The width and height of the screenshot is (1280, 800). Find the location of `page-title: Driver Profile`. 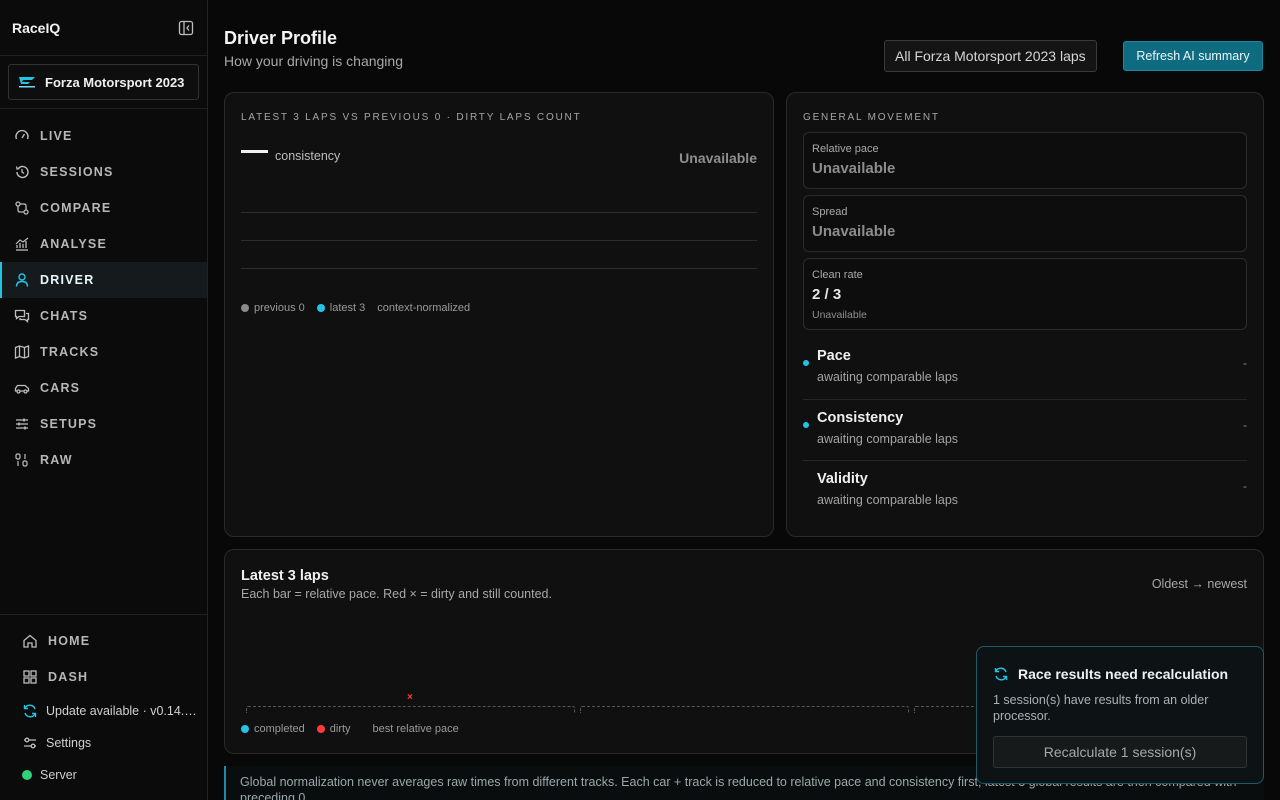

page-title: Driver Profile is located at coordinates (281, 38).